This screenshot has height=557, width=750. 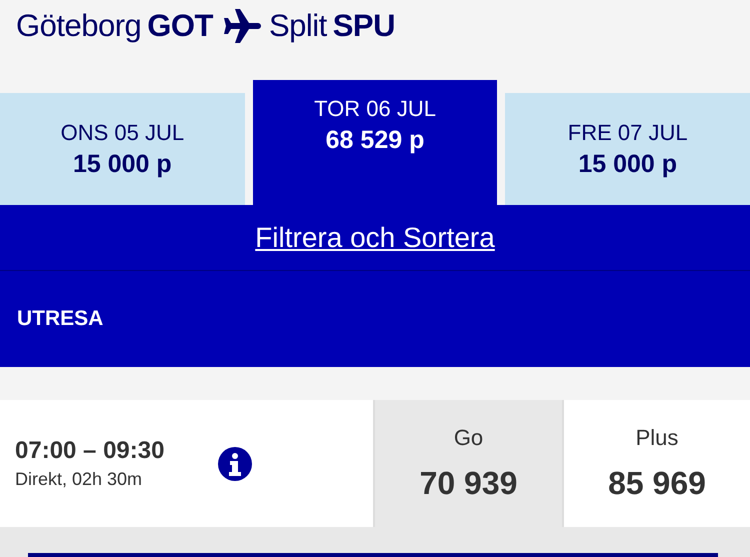 I want to click on route-title: Göteborg GOT Split SPU, so click(x=205, y=26).